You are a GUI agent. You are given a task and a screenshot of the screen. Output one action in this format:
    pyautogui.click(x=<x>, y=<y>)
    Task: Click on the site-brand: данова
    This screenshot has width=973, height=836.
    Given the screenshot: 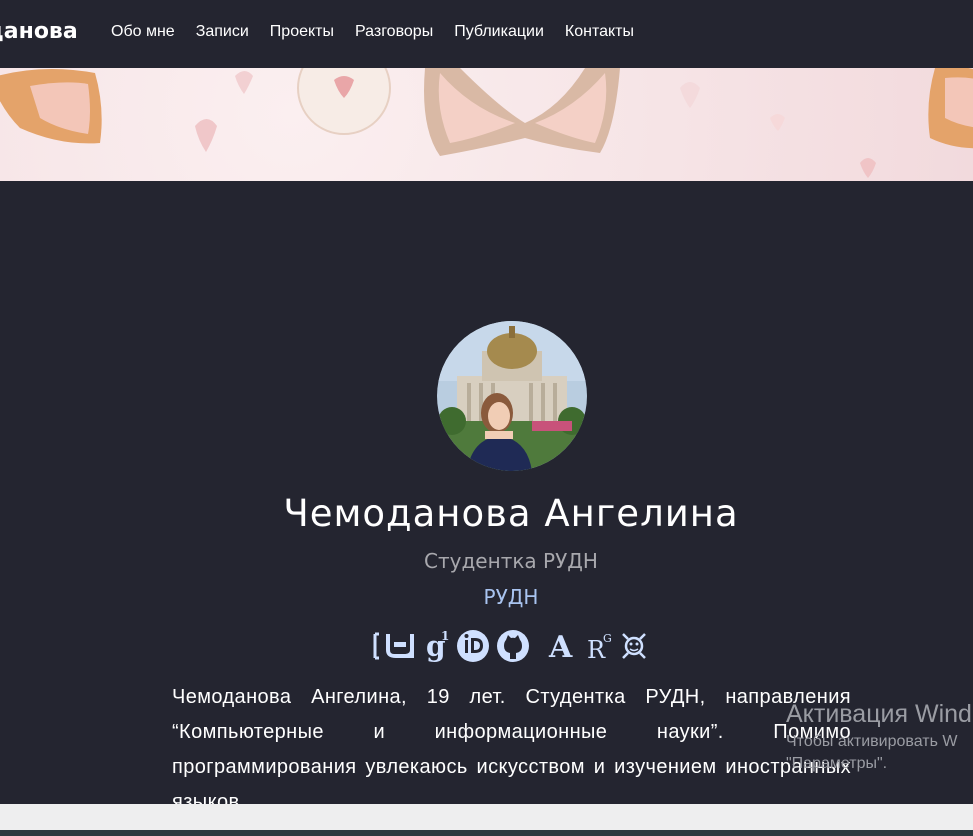 What is the action you would take?
    pyautogui.click(x=39, y=31)
    